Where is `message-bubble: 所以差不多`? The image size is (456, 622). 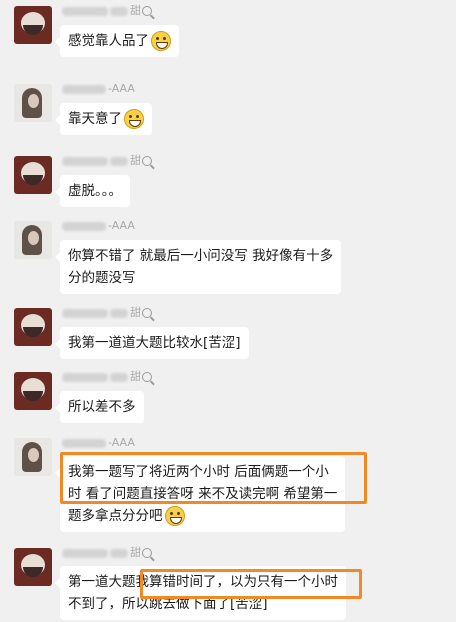
message-bubble: 所以差不多 is located at coordinates (99, 407).